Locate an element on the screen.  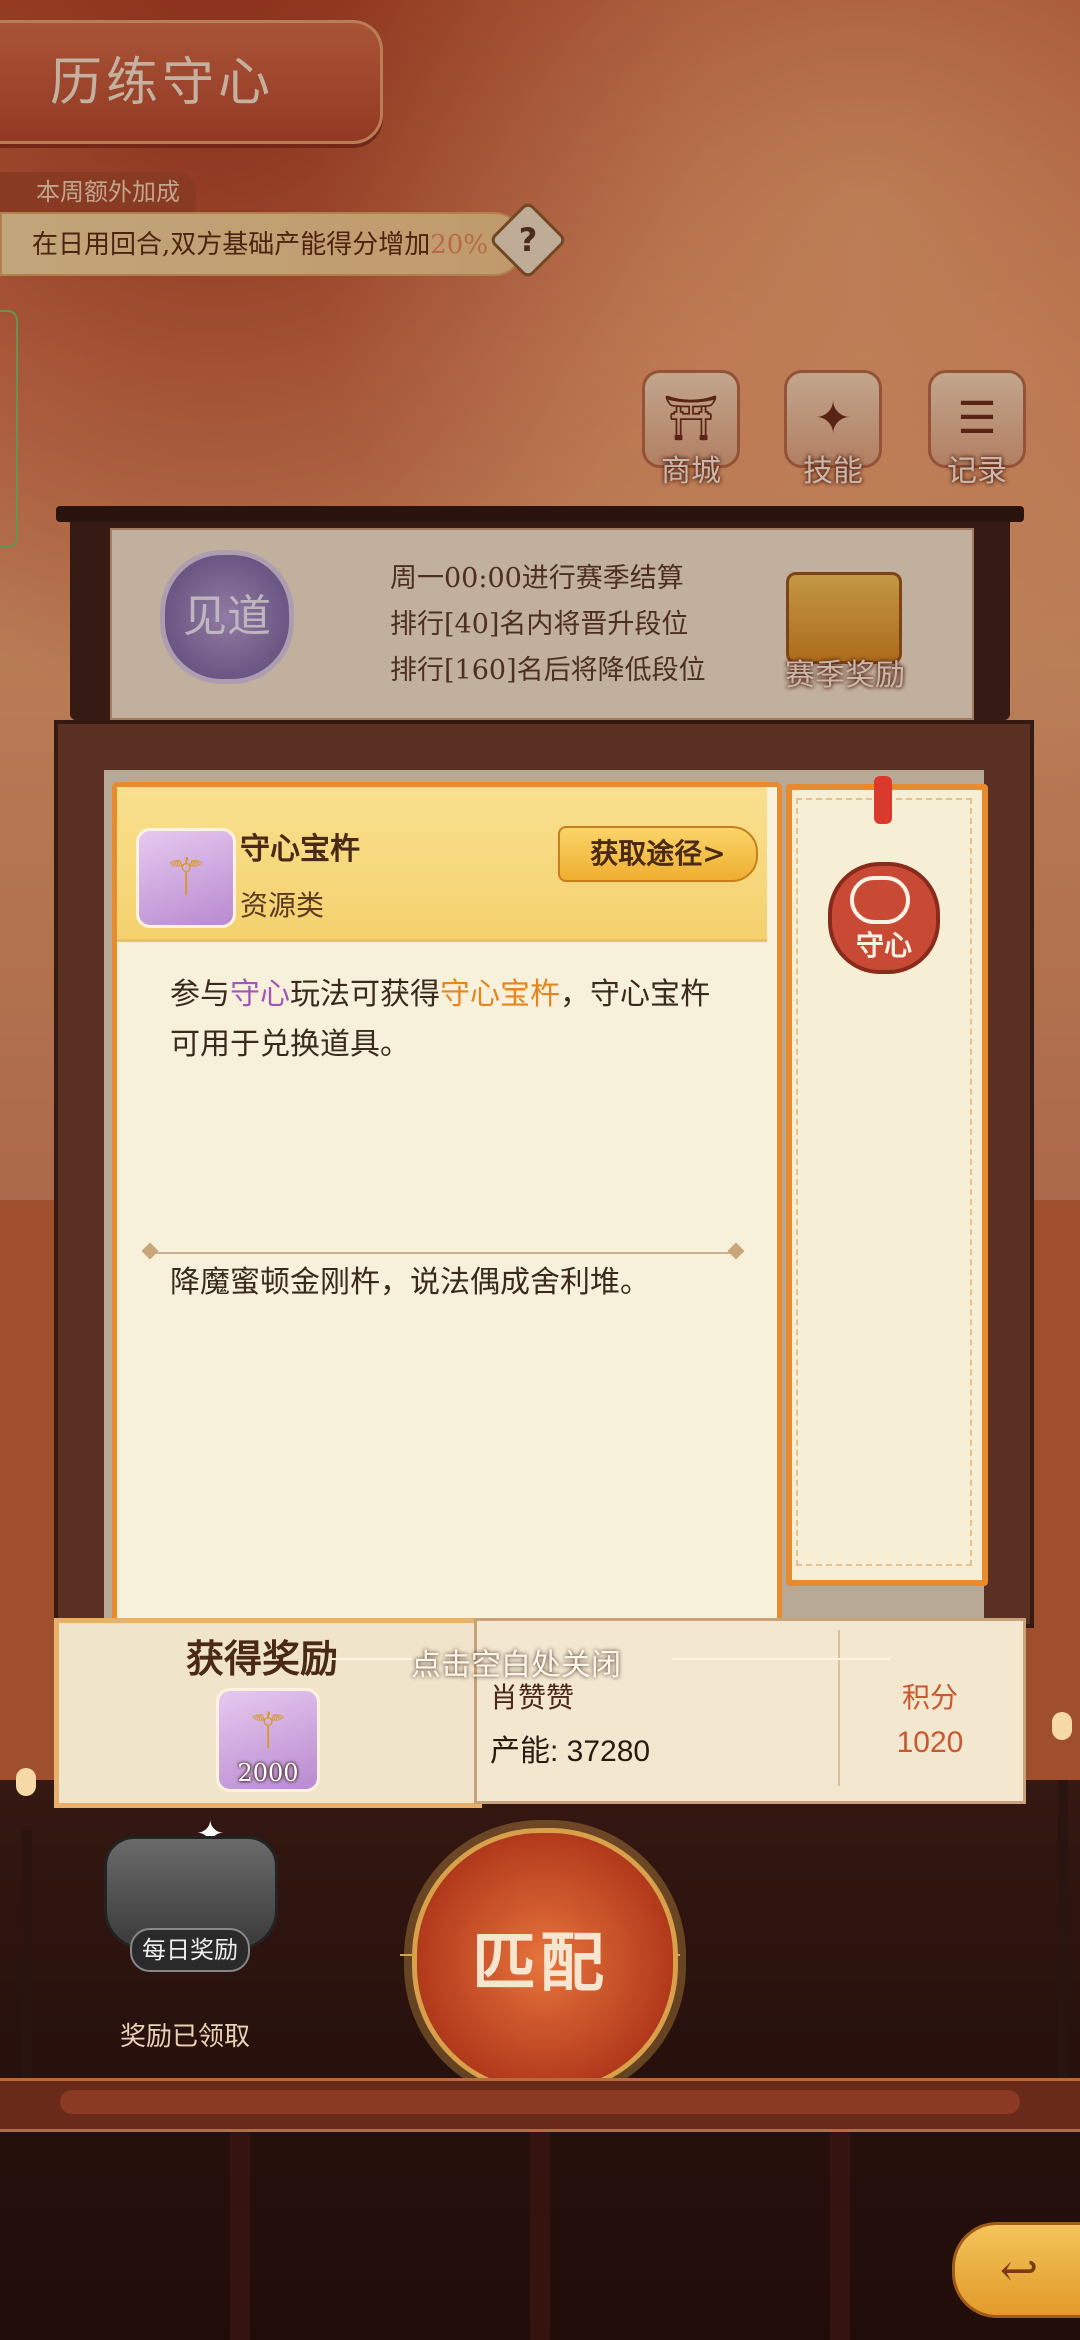
back-button: ↩ is located at coordinates (1016, 2270).